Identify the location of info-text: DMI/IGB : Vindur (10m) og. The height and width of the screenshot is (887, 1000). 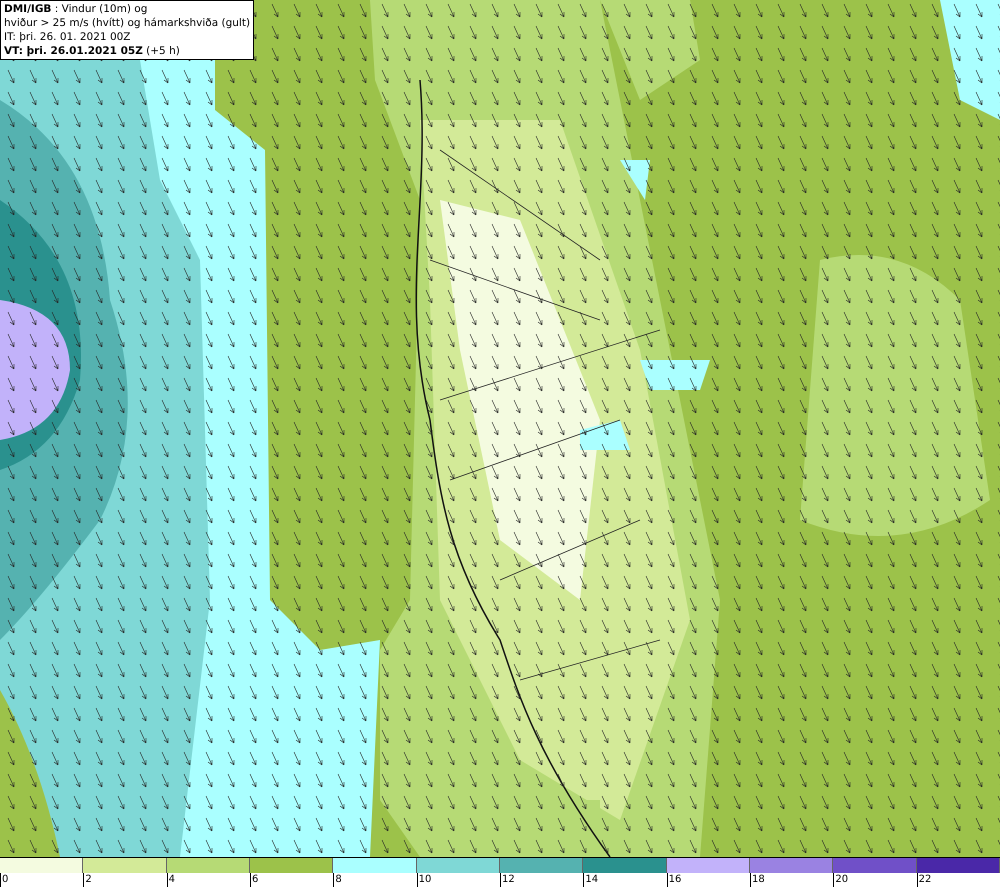
(76, 9).